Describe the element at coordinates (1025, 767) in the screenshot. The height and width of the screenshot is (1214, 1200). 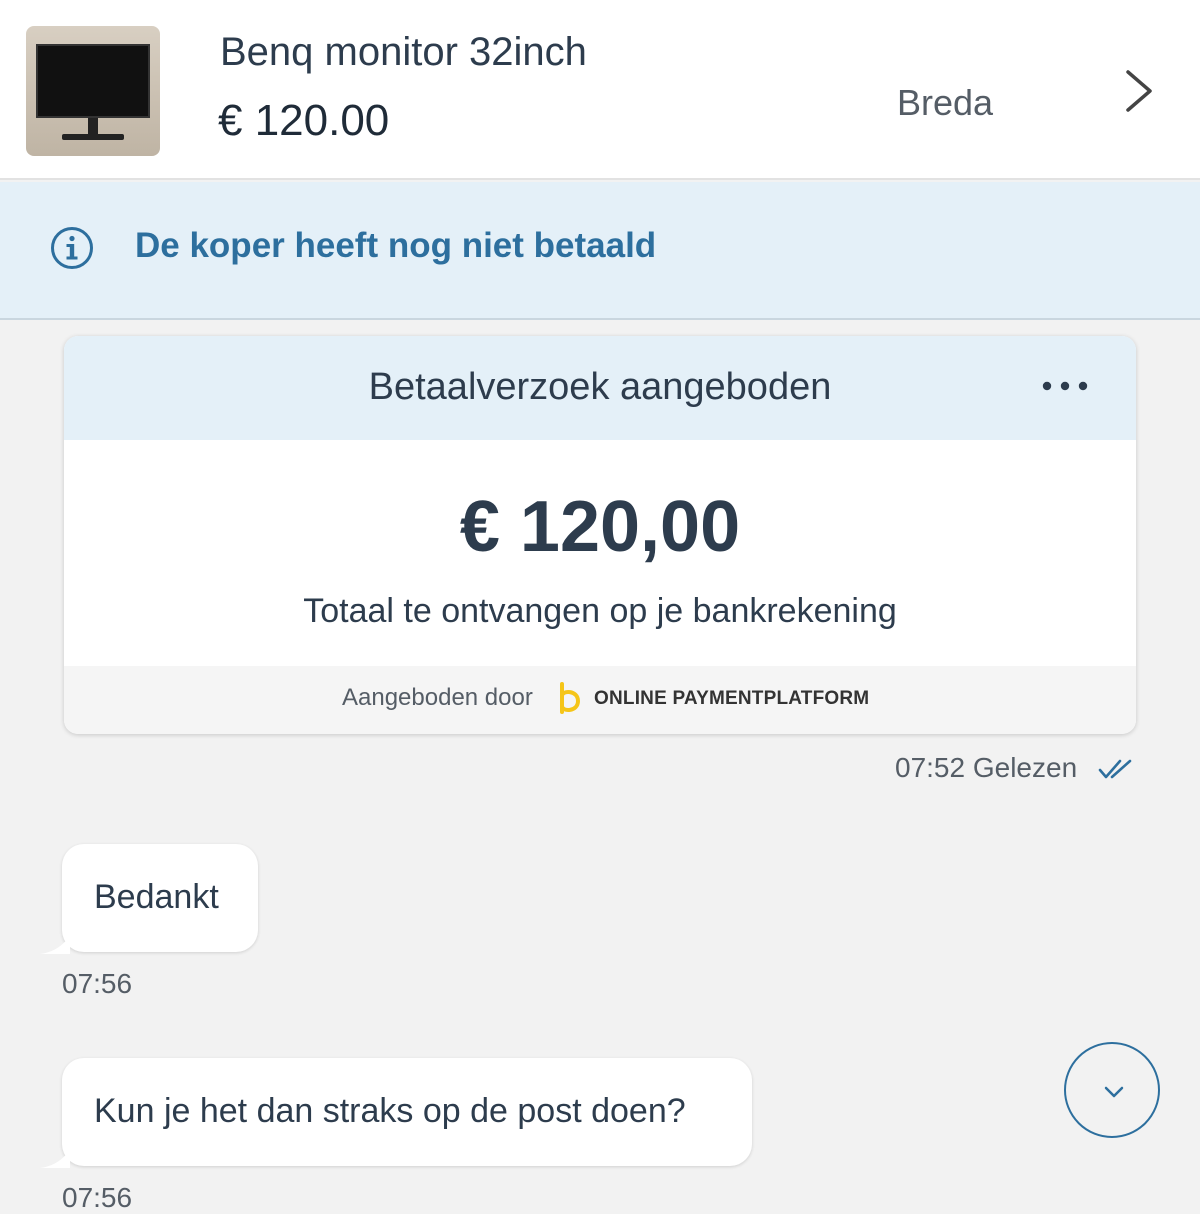
I see `read-status: Gelezen` at that location.